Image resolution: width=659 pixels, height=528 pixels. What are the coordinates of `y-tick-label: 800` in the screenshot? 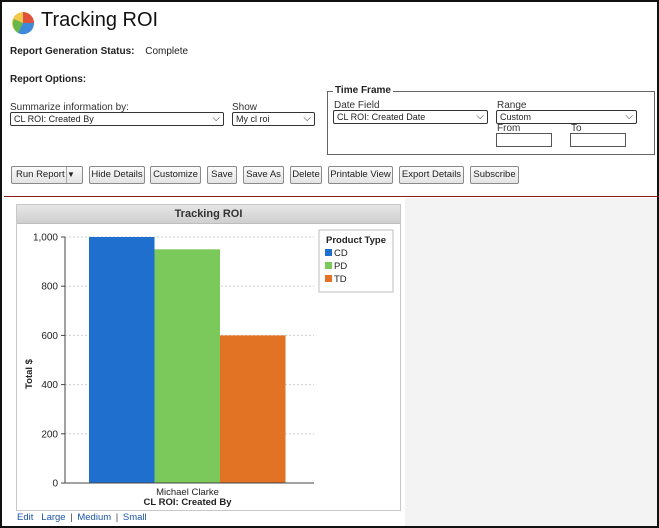 It's located at (49, 287).